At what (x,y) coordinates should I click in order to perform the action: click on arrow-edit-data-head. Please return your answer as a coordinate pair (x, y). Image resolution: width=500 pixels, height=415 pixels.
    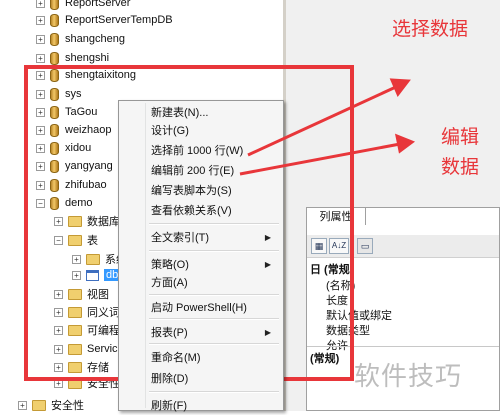
    Looking at the image, I should click on (405, 143).